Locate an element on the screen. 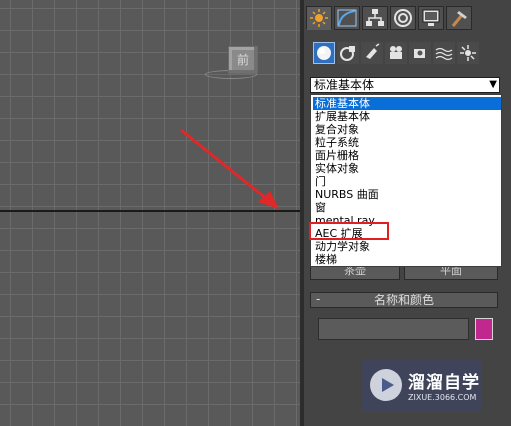  shapes-button is located at coordinates (348, 53).